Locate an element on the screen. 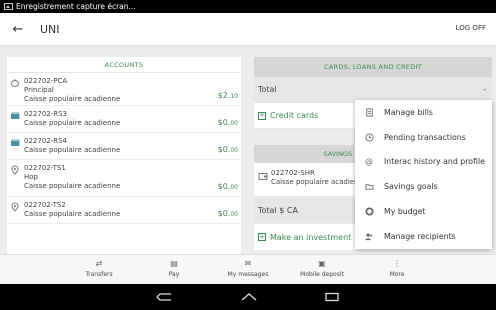  credit-cards-label: Credit cards is located at coordinates (294, 115).